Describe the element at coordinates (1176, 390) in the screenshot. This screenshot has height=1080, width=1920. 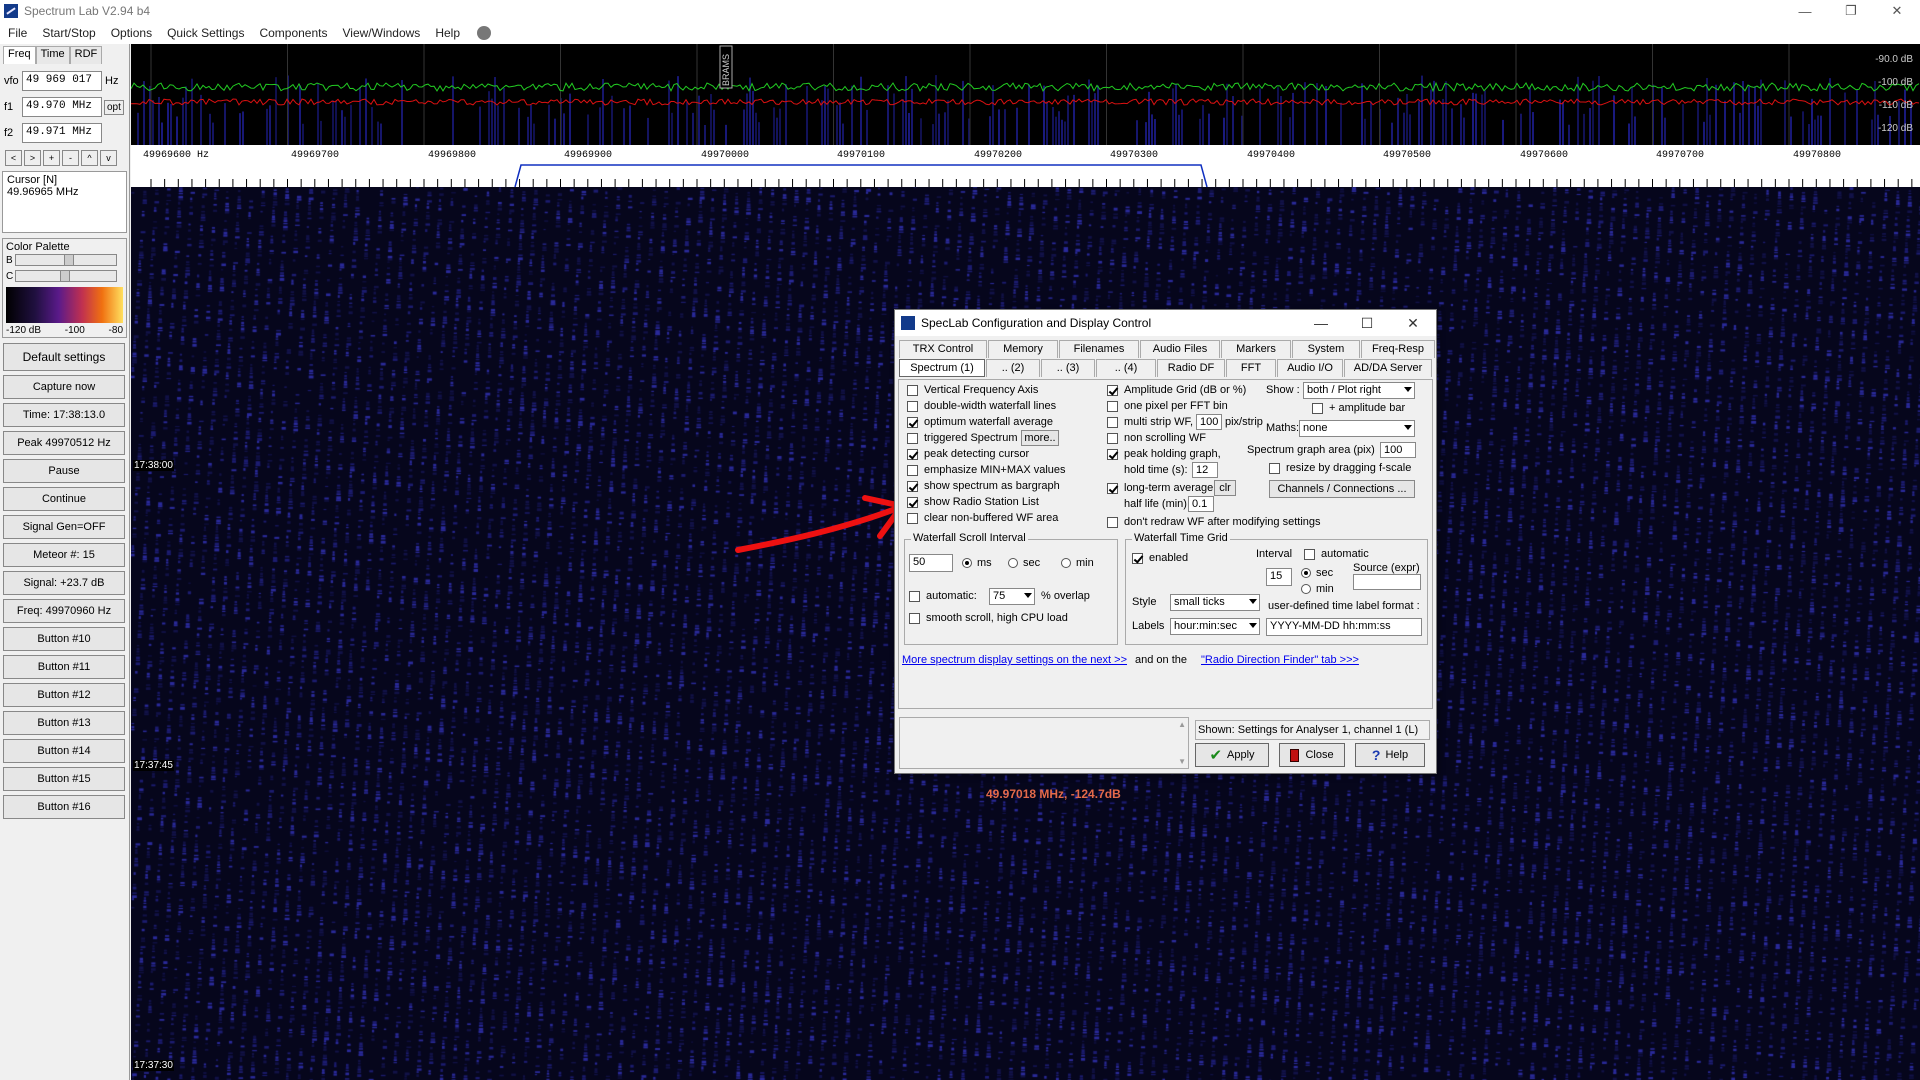
I see `amplitude-grid-checkbox: Amplitude Grid (dB or %)` at that location.